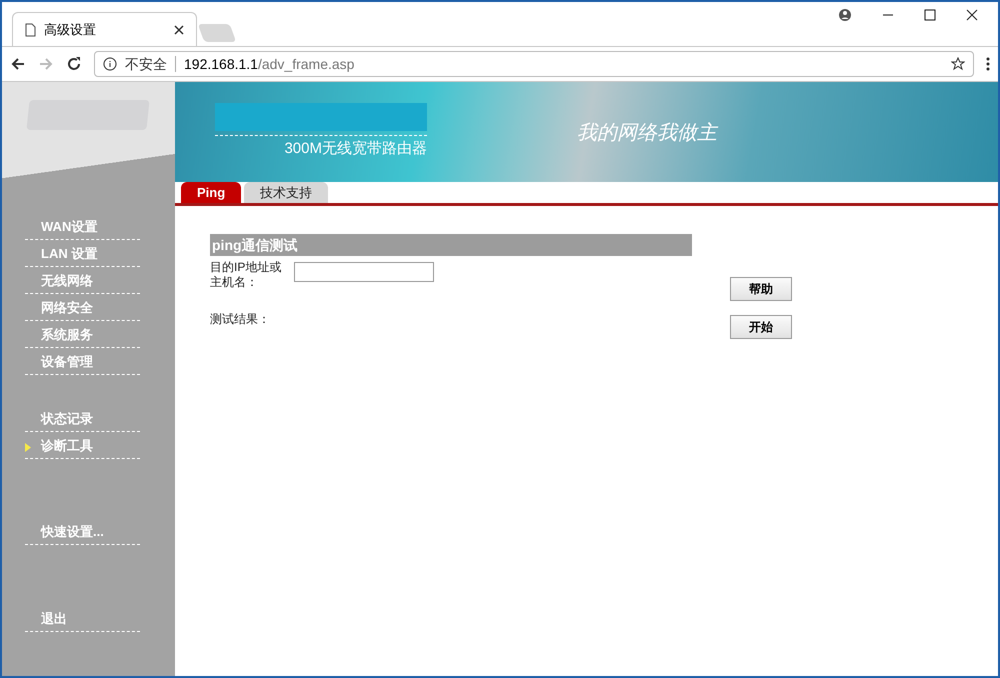  I want to click on sidebar-label: 诊断工具, so click(67, 445).